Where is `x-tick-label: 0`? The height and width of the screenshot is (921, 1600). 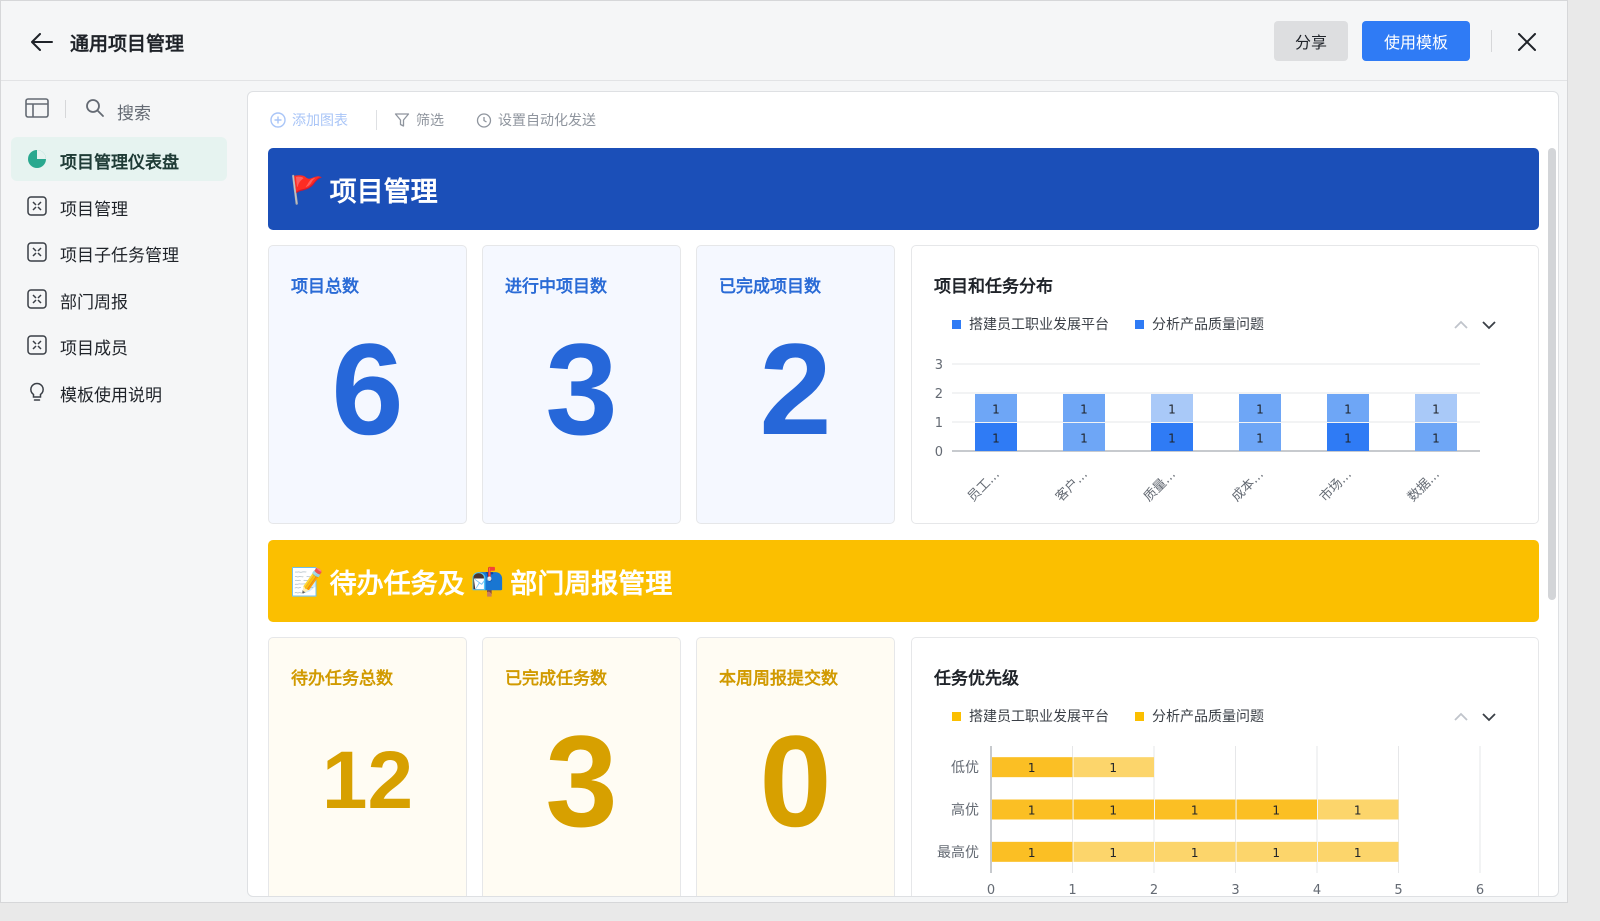 x-tick-label: 0 is located at coordinates (991, 890).